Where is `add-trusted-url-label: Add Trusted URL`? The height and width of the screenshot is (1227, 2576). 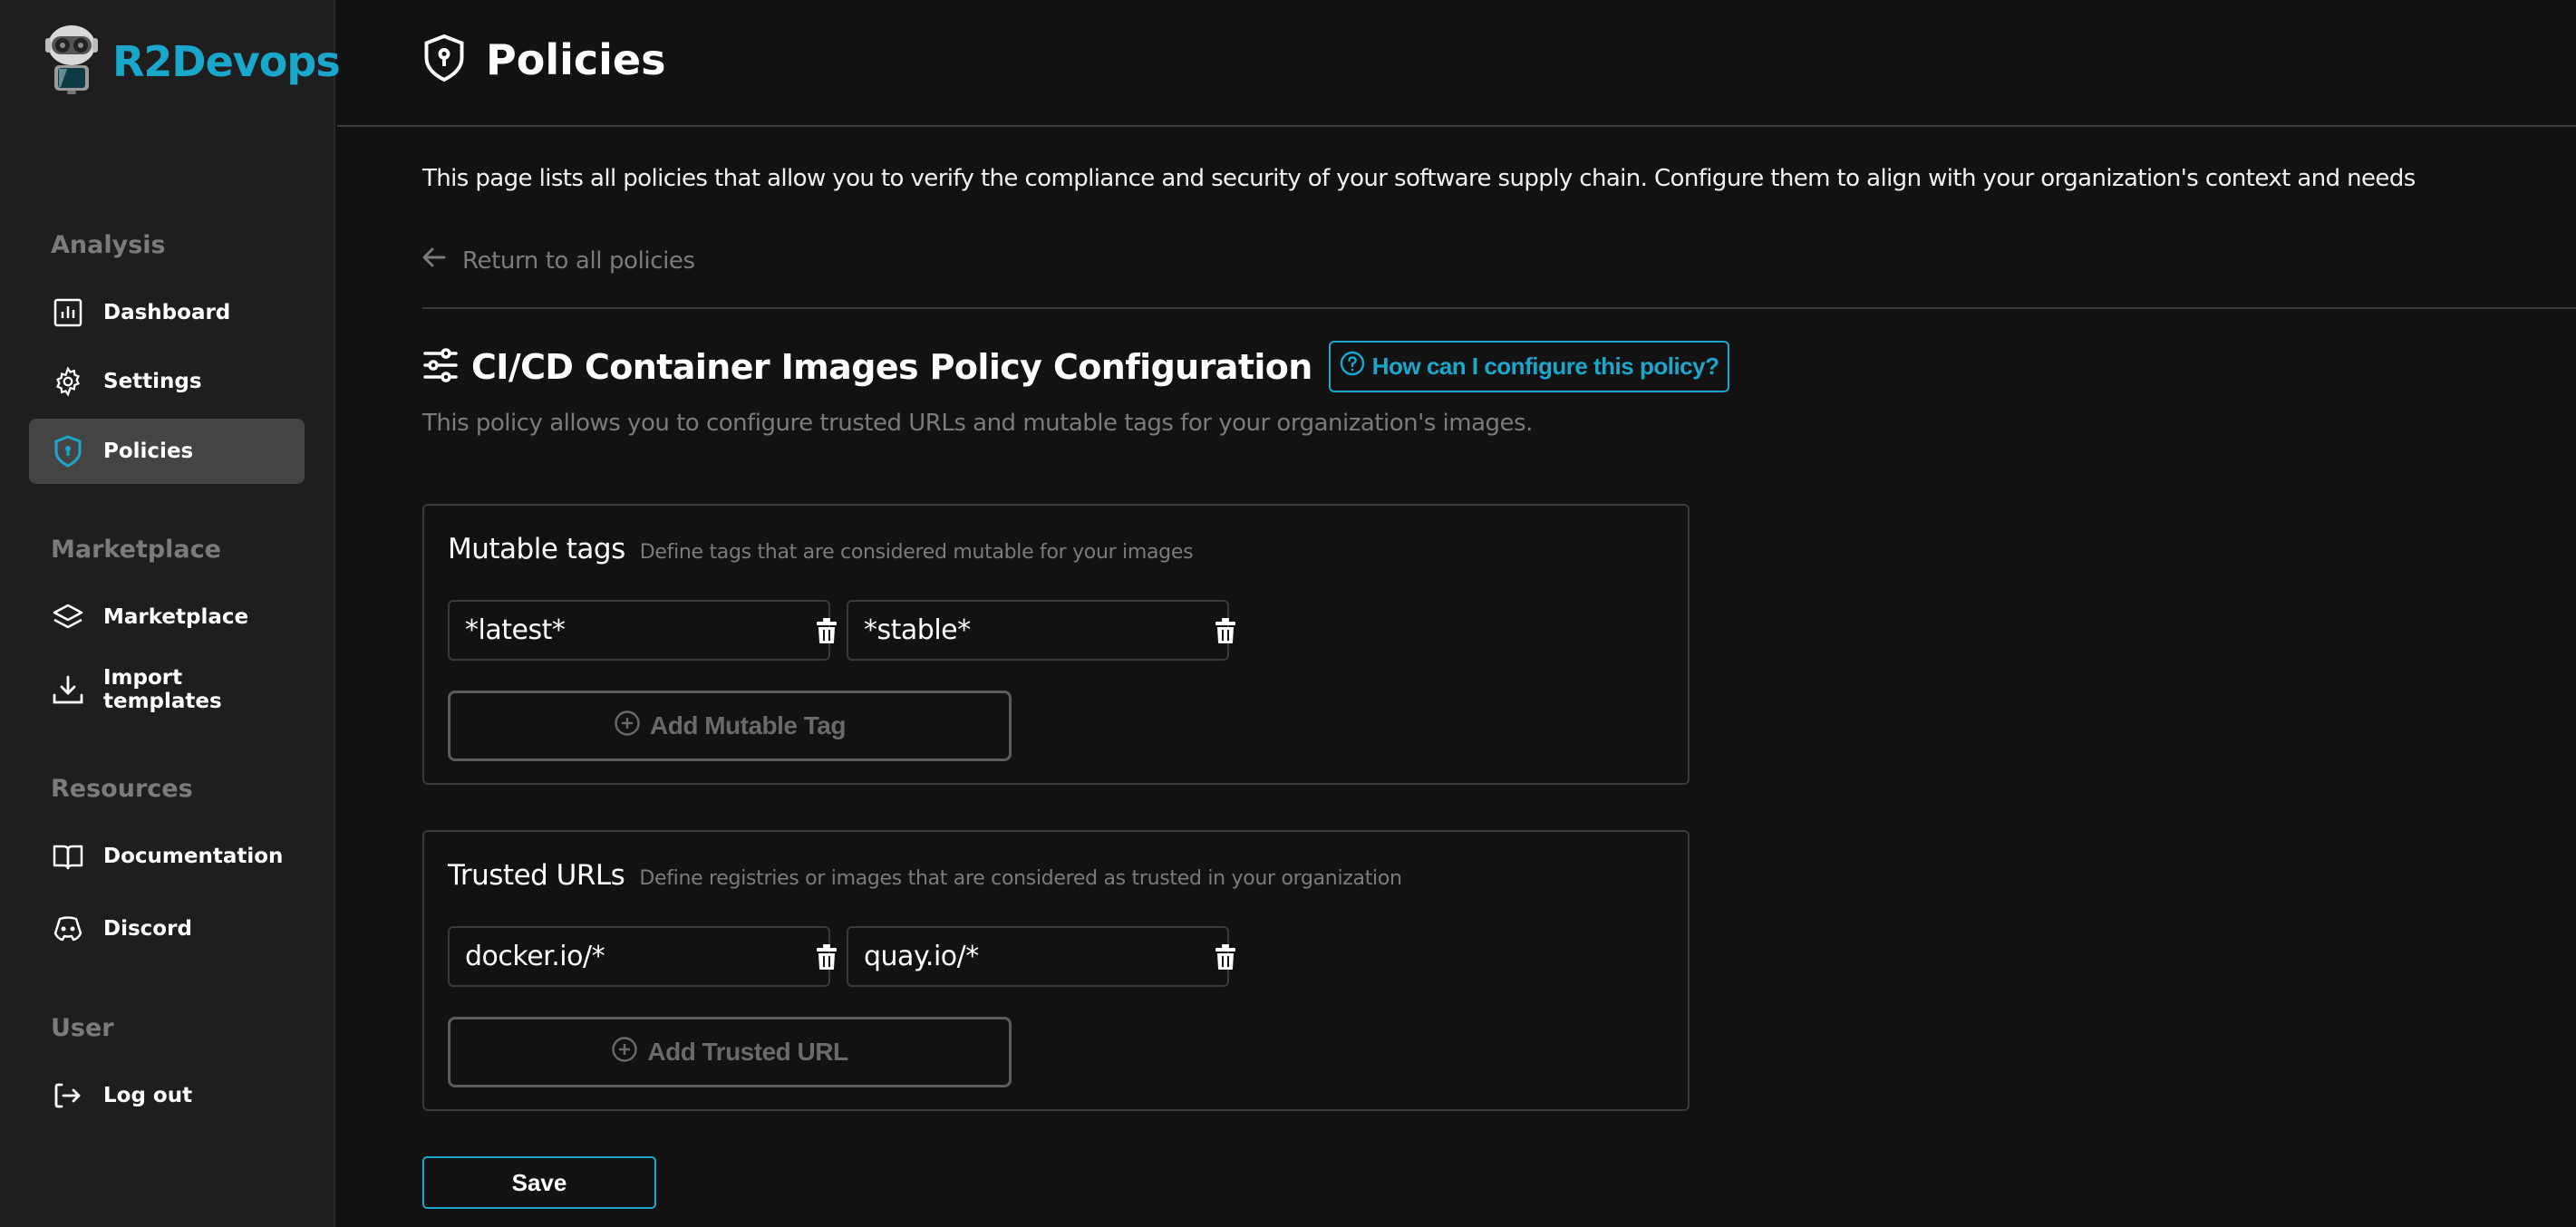
add-trusted-url-label: Add Trusted URL is located at coordinates (747, 1052).